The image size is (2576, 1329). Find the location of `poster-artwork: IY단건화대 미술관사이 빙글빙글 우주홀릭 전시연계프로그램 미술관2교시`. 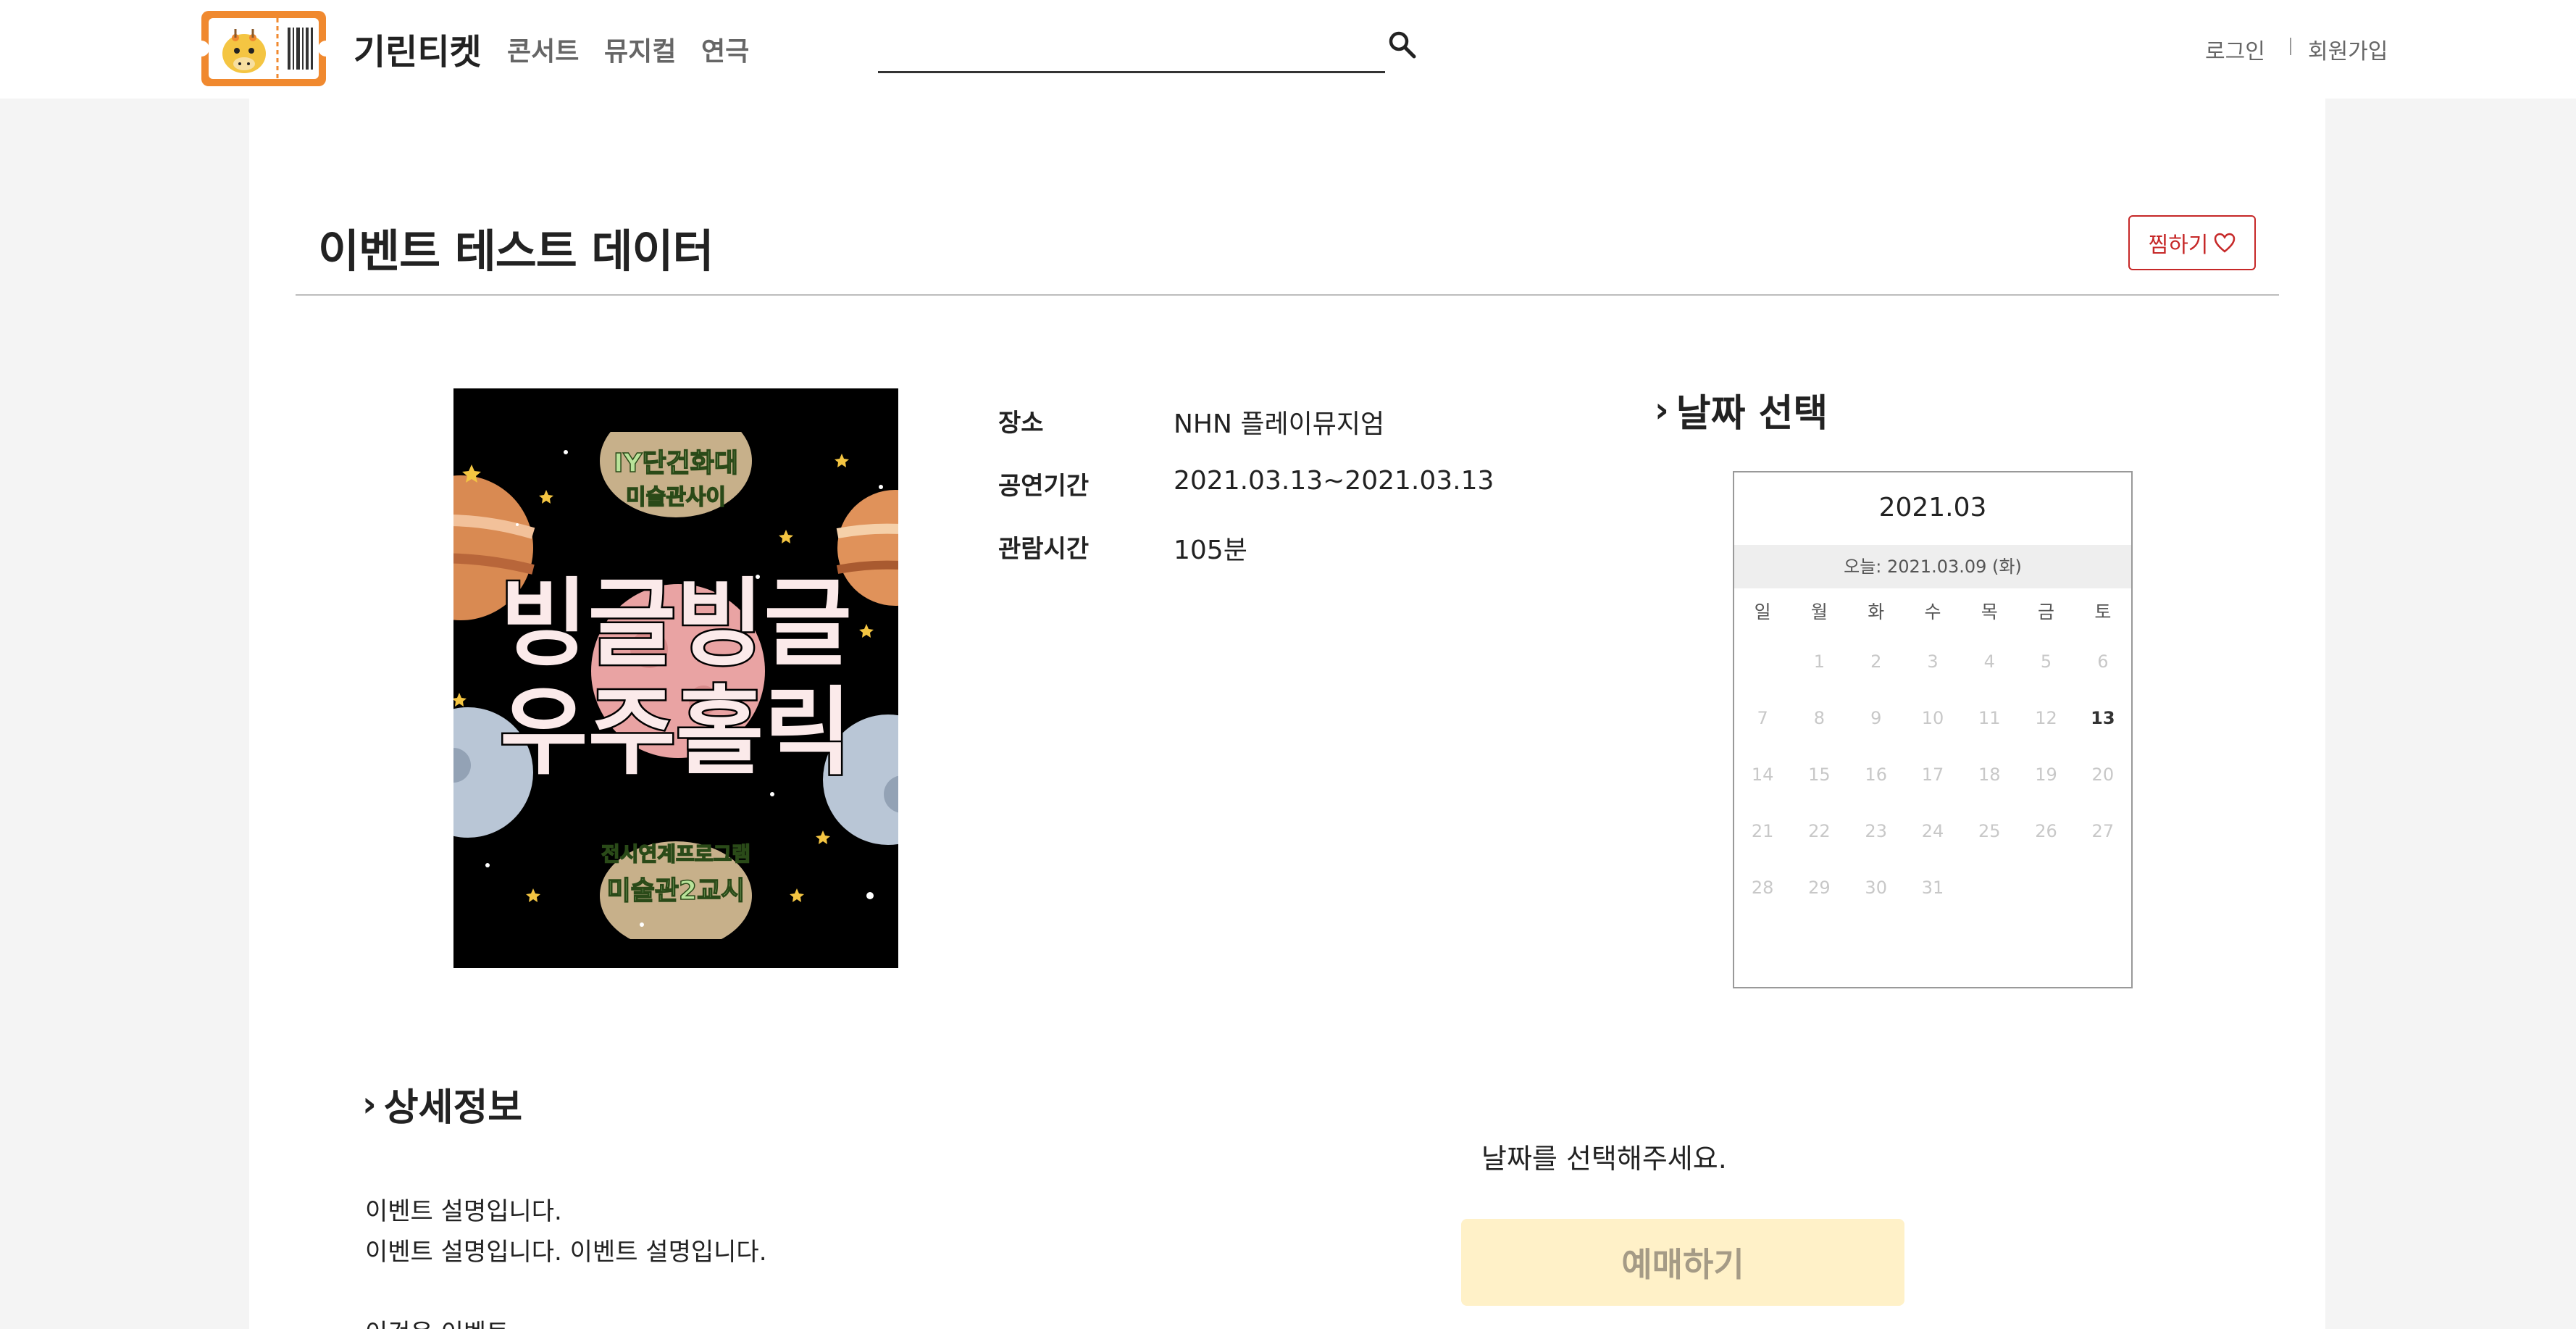

poster-artwork: IY단건화대 미술관사이 빙글빙글 우주홀릭 전시연계프로그램 미술관2교시 is located at coordinates (675, 678).